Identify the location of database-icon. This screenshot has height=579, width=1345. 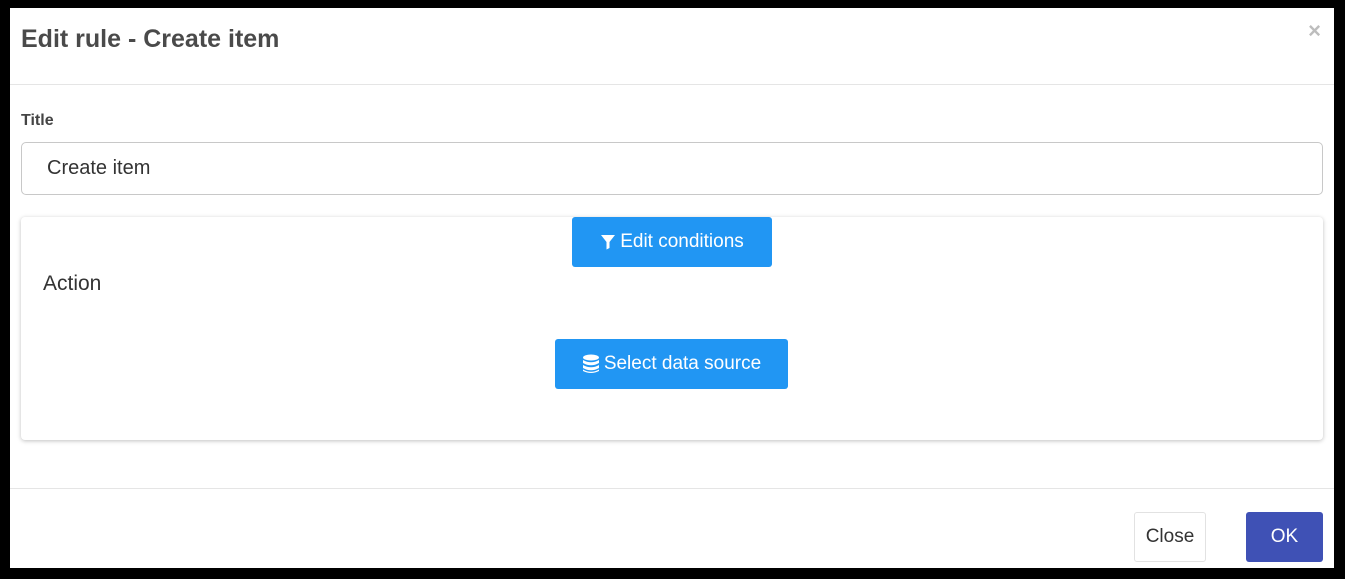
(591, 364).